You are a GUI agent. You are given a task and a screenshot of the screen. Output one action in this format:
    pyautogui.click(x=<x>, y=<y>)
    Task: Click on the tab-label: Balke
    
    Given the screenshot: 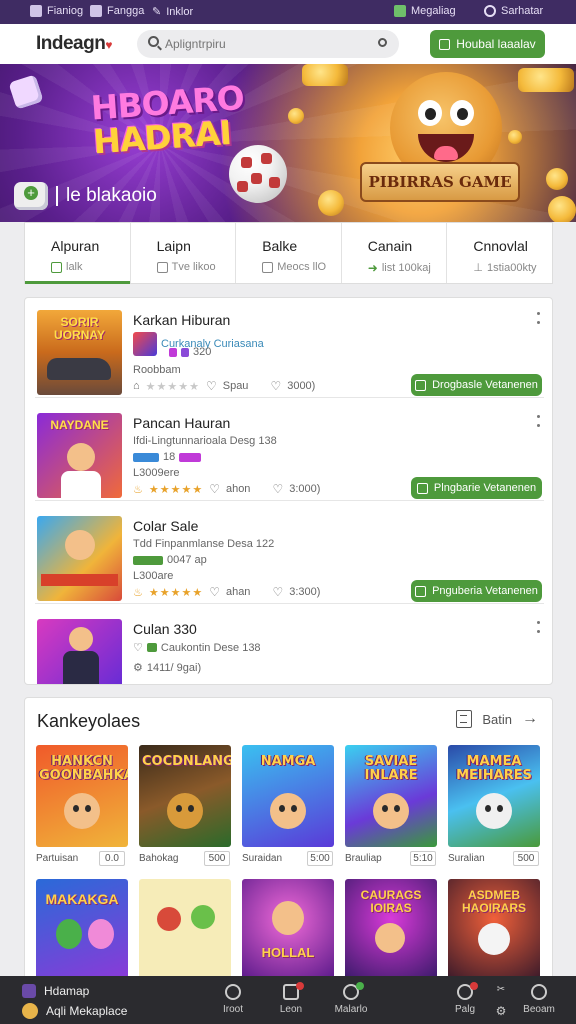 What is the action you would take?
    pyautogui.click(x=280, y=246)
    